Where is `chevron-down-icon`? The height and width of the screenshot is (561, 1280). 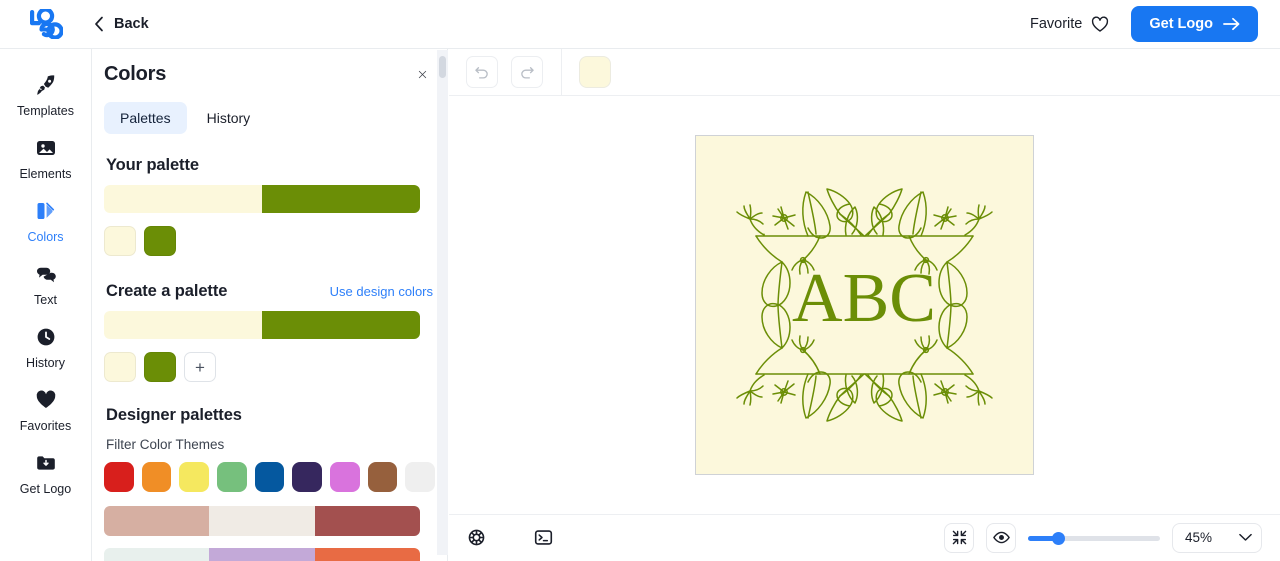 chevron-down-icon is located at coordinates (1245, 537).